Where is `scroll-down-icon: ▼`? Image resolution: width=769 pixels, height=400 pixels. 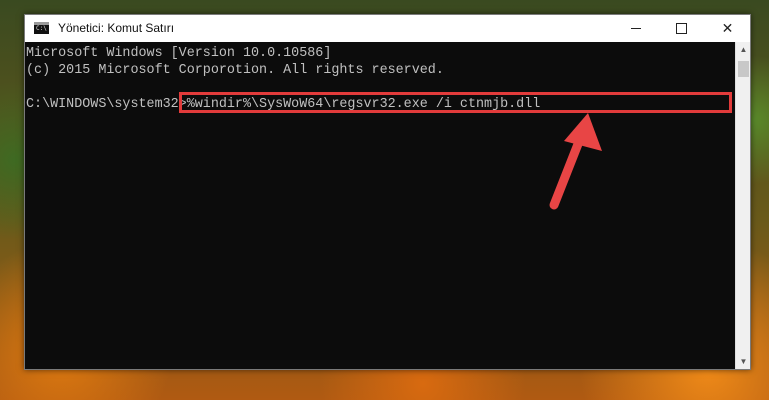
scroll-down-icon: ▼ is located at coordinates (743, 361).